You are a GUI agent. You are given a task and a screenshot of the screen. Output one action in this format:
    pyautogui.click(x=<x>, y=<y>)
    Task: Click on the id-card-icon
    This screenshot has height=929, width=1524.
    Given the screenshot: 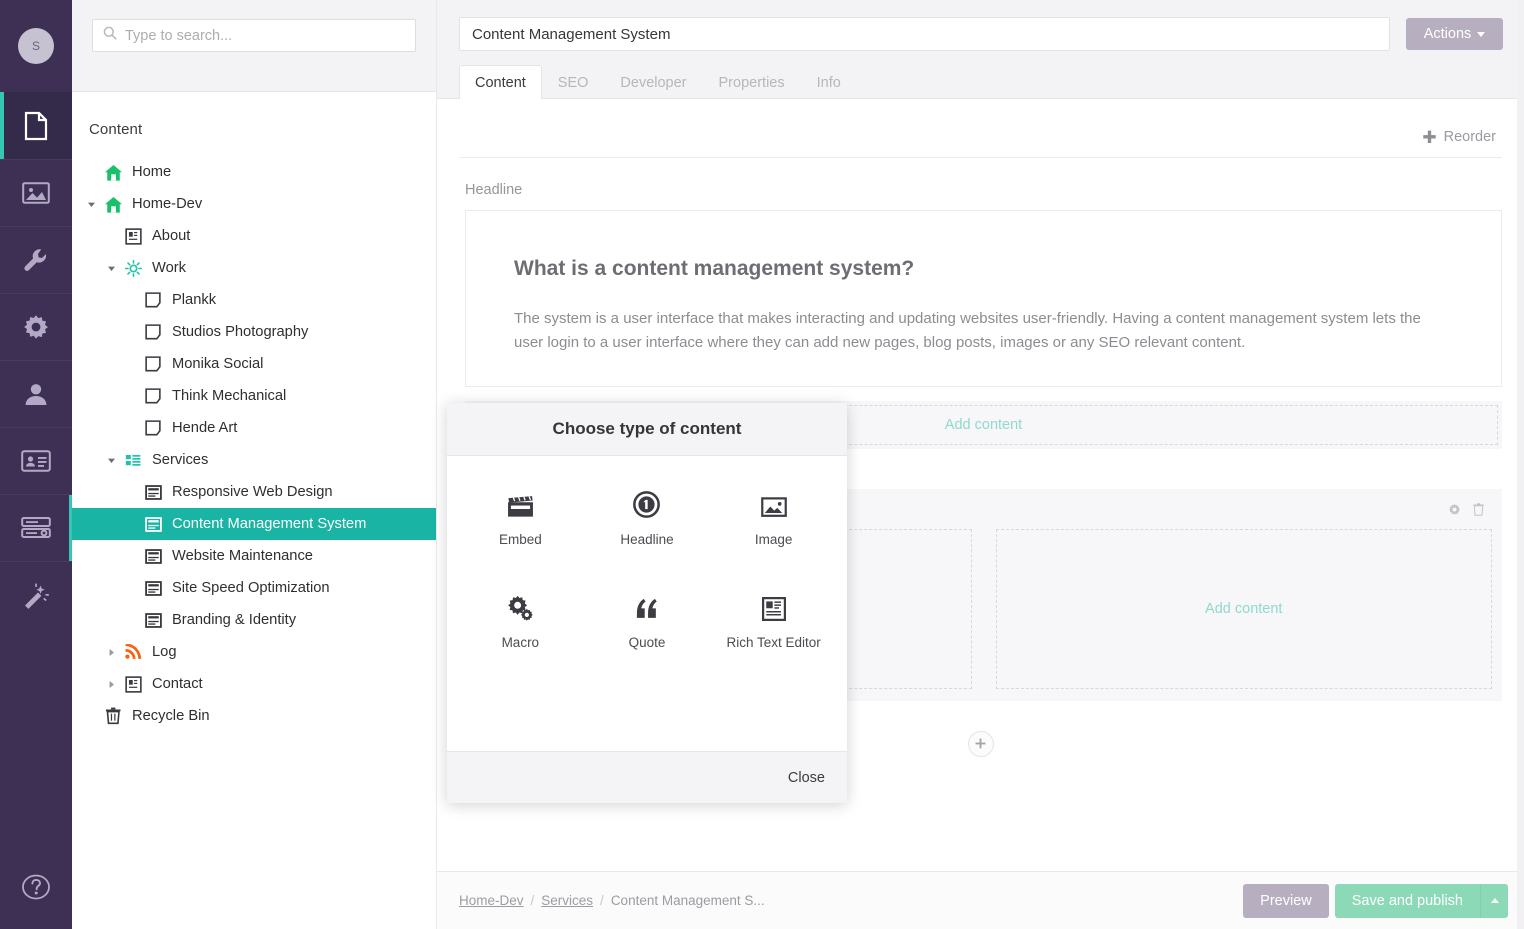 What is the action you would take?
    pyautogui.click(x=36, y=461)
    